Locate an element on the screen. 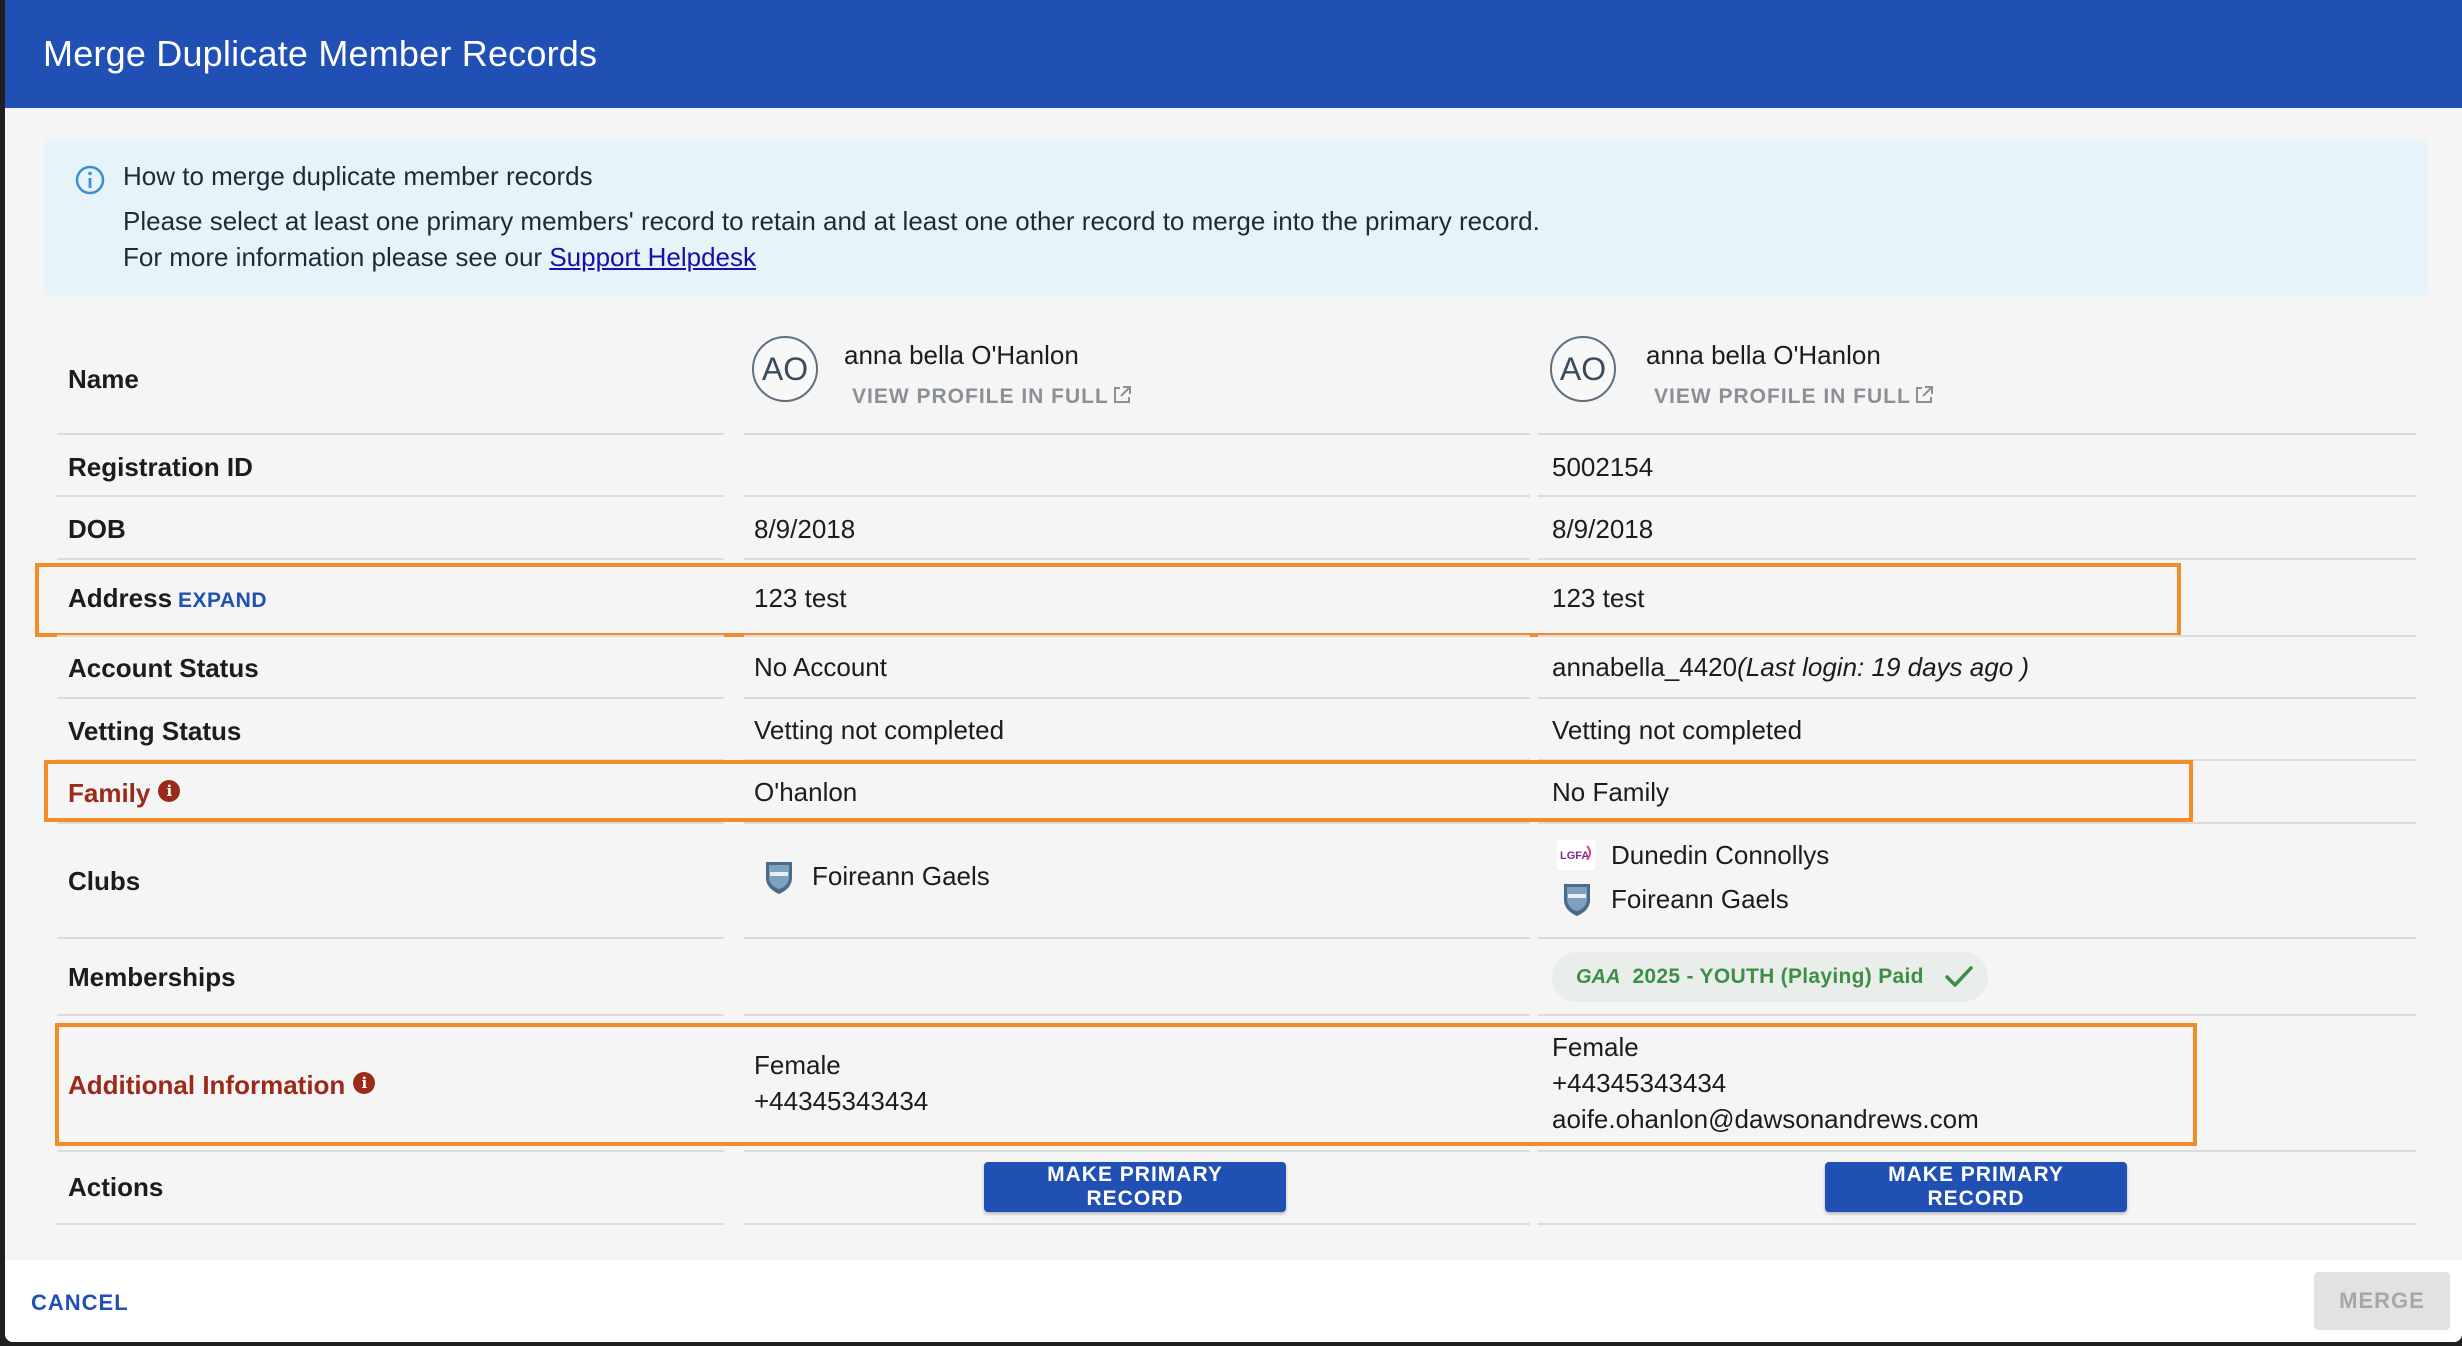 This screenshot has height=1346, width=2462. last-login-text: (Last login: 19 days ago ) is located at coordinates (1883, 667).